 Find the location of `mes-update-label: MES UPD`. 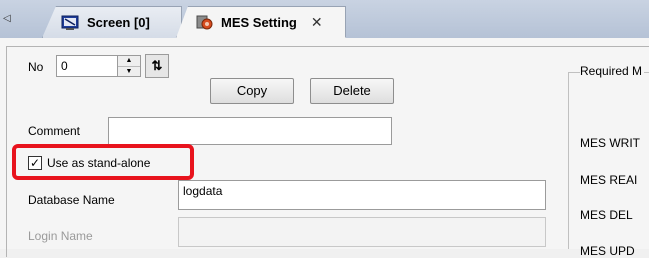

mes-update-label: MES UPD is located at coordinates (607, 251).